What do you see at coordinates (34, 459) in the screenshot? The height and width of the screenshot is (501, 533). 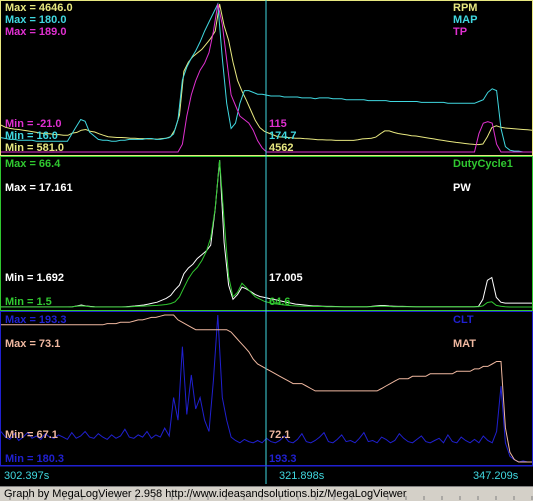 I see `clt-min-label: Min = 180.3` at bounding box center [34, 459].